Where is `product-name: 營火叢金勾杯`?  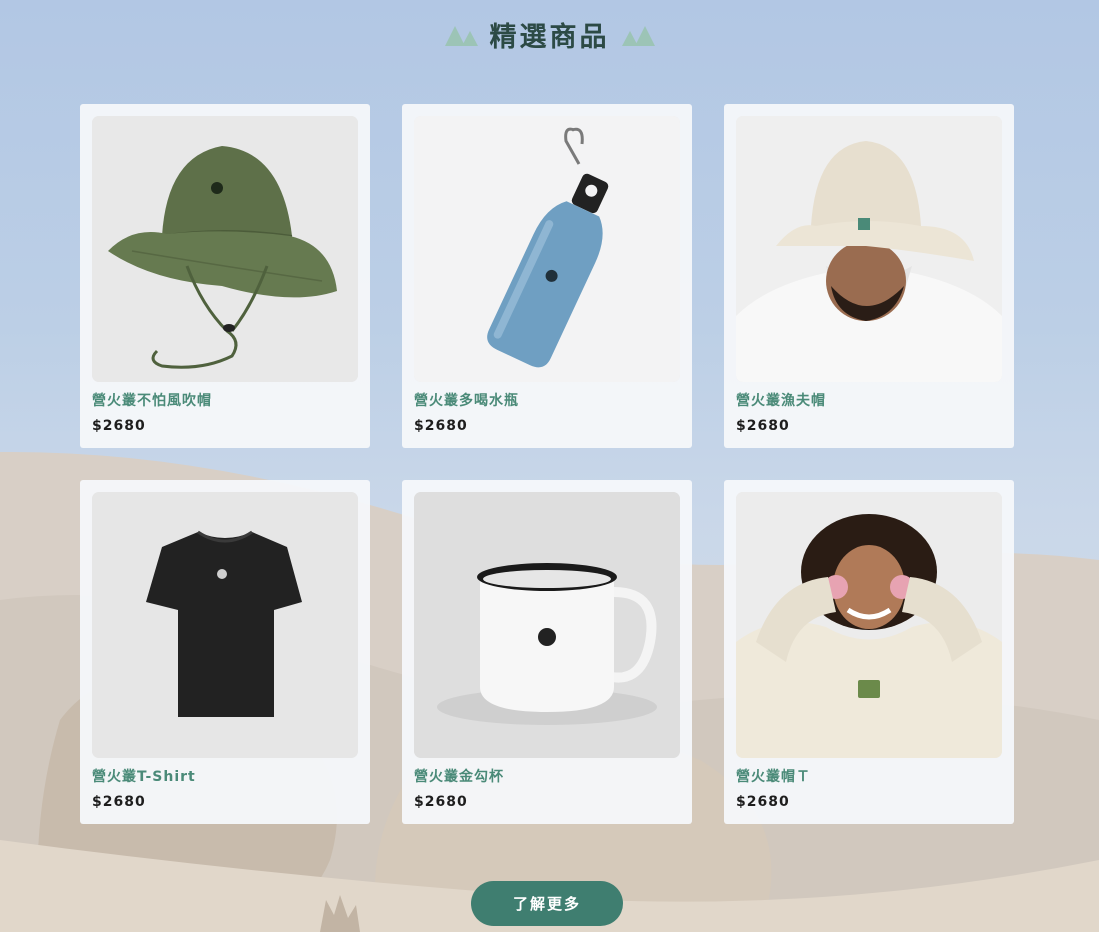
product-name: 營火叢金勾杯 is located at coordinates (459, 776).